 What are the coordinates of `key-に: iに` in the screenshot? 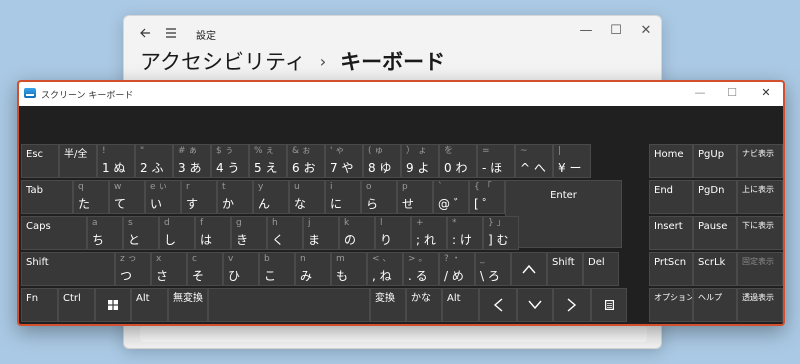 It's located at (343, 197).